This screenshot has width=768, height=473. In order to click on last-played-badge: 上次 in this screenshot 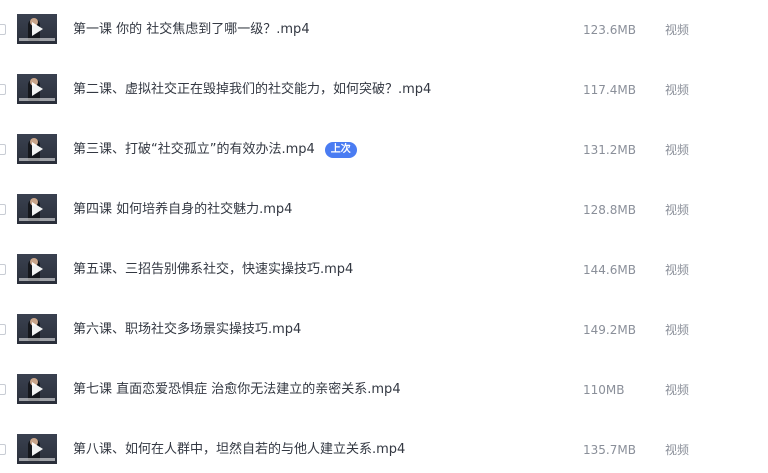, I will do `click(340, 150)`.